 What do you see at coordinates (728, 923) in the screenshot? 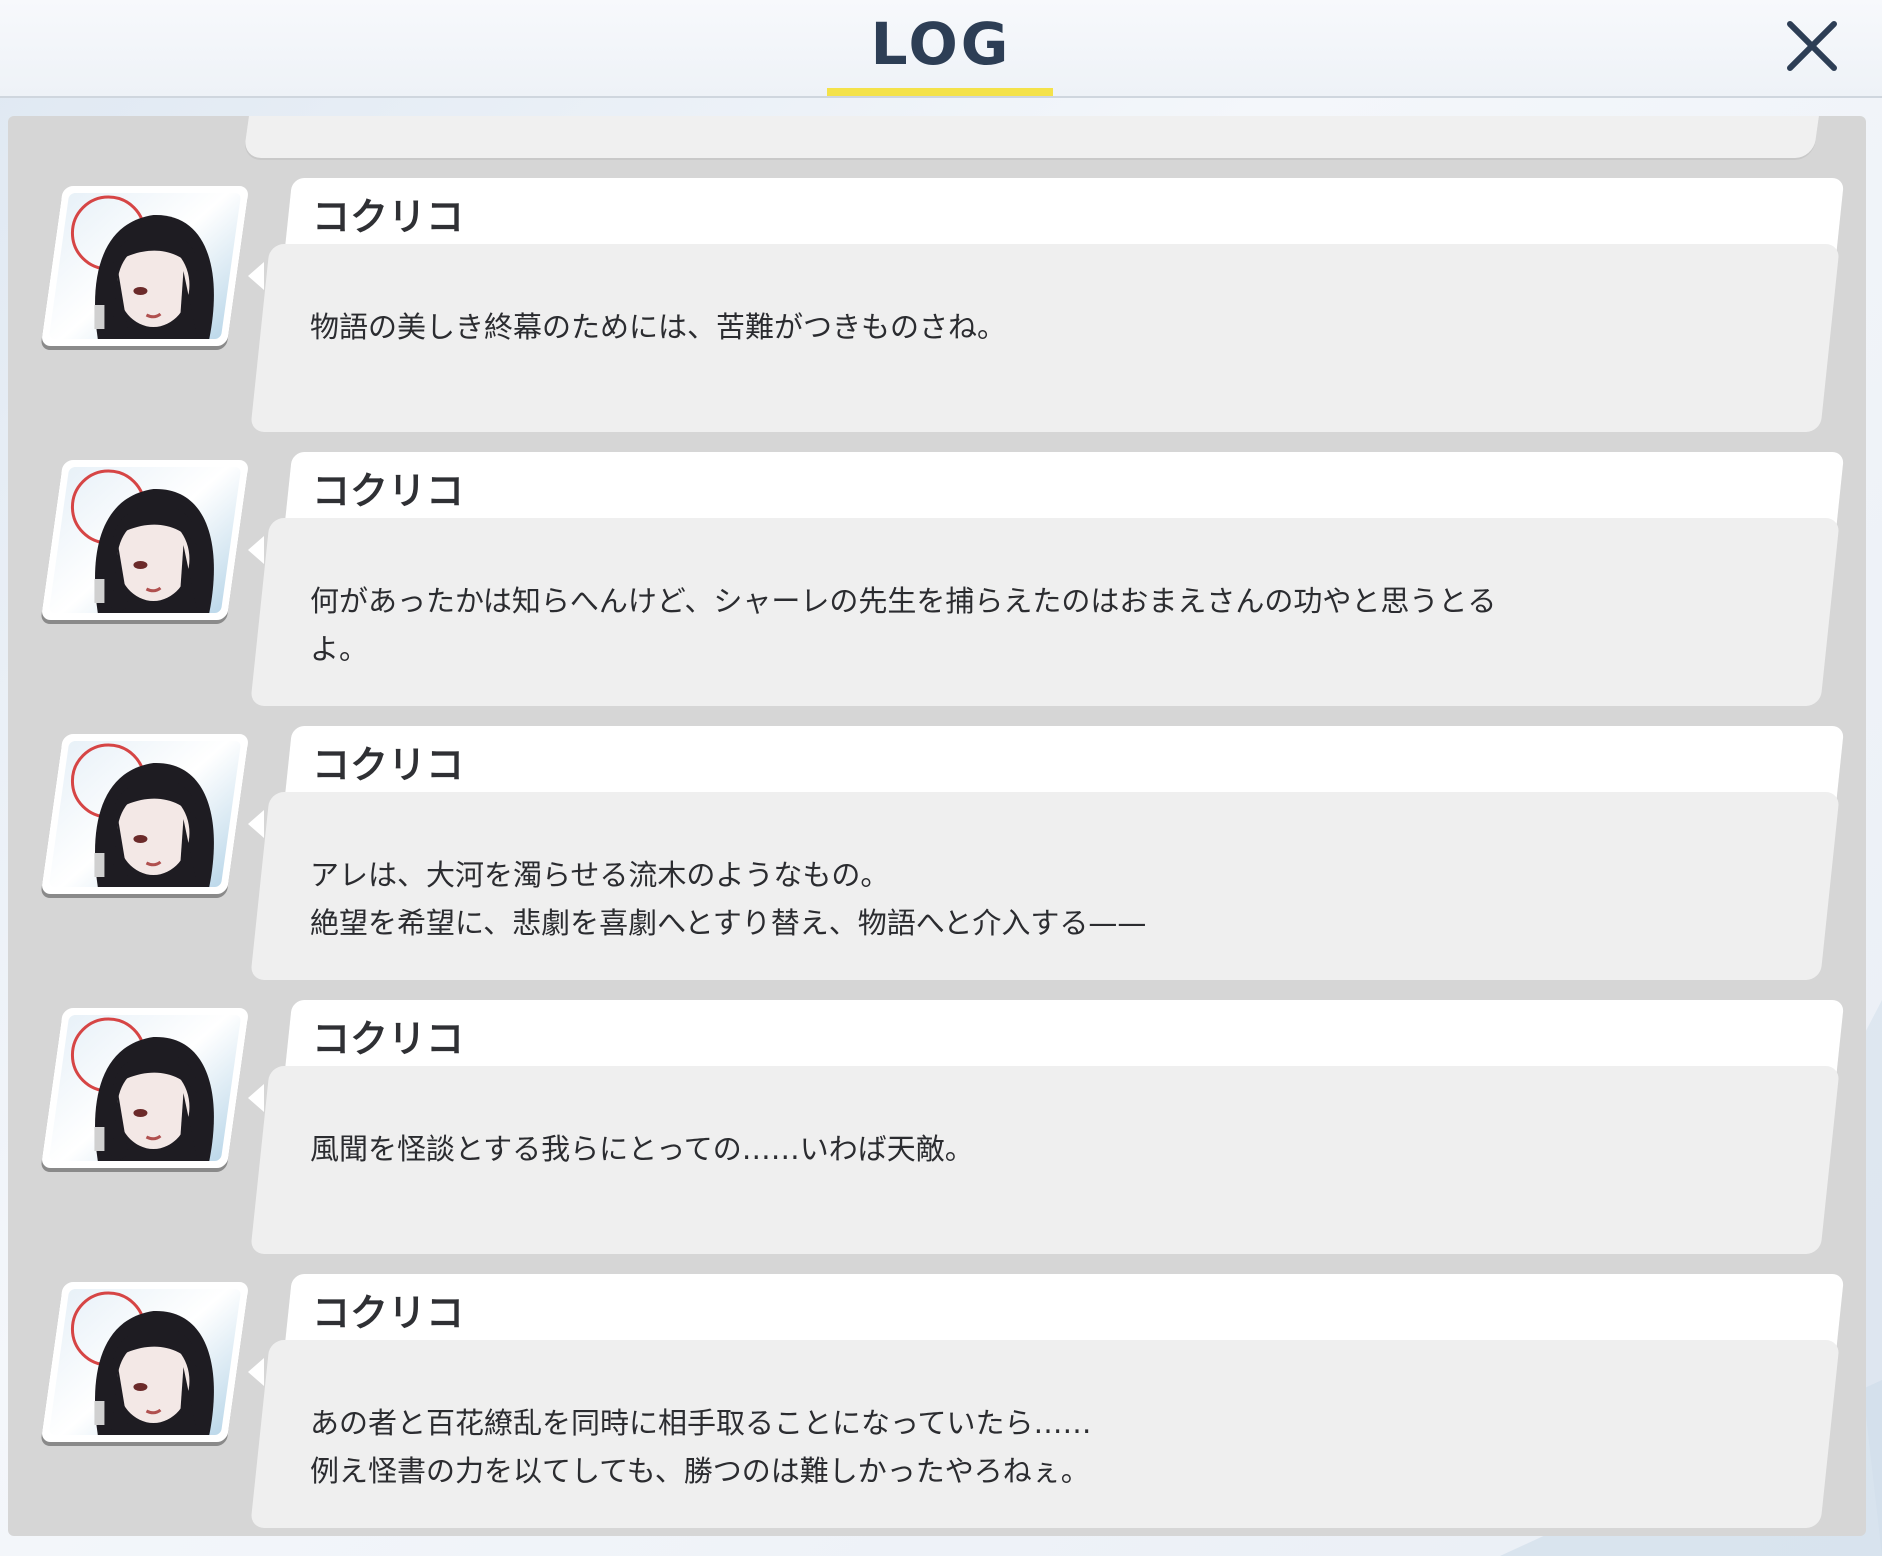
I see `dialogue-line: 絶望を希望に、悲劇を喜劇へとすり替え、物語へと介入する——` at bounding box center [728, 923].